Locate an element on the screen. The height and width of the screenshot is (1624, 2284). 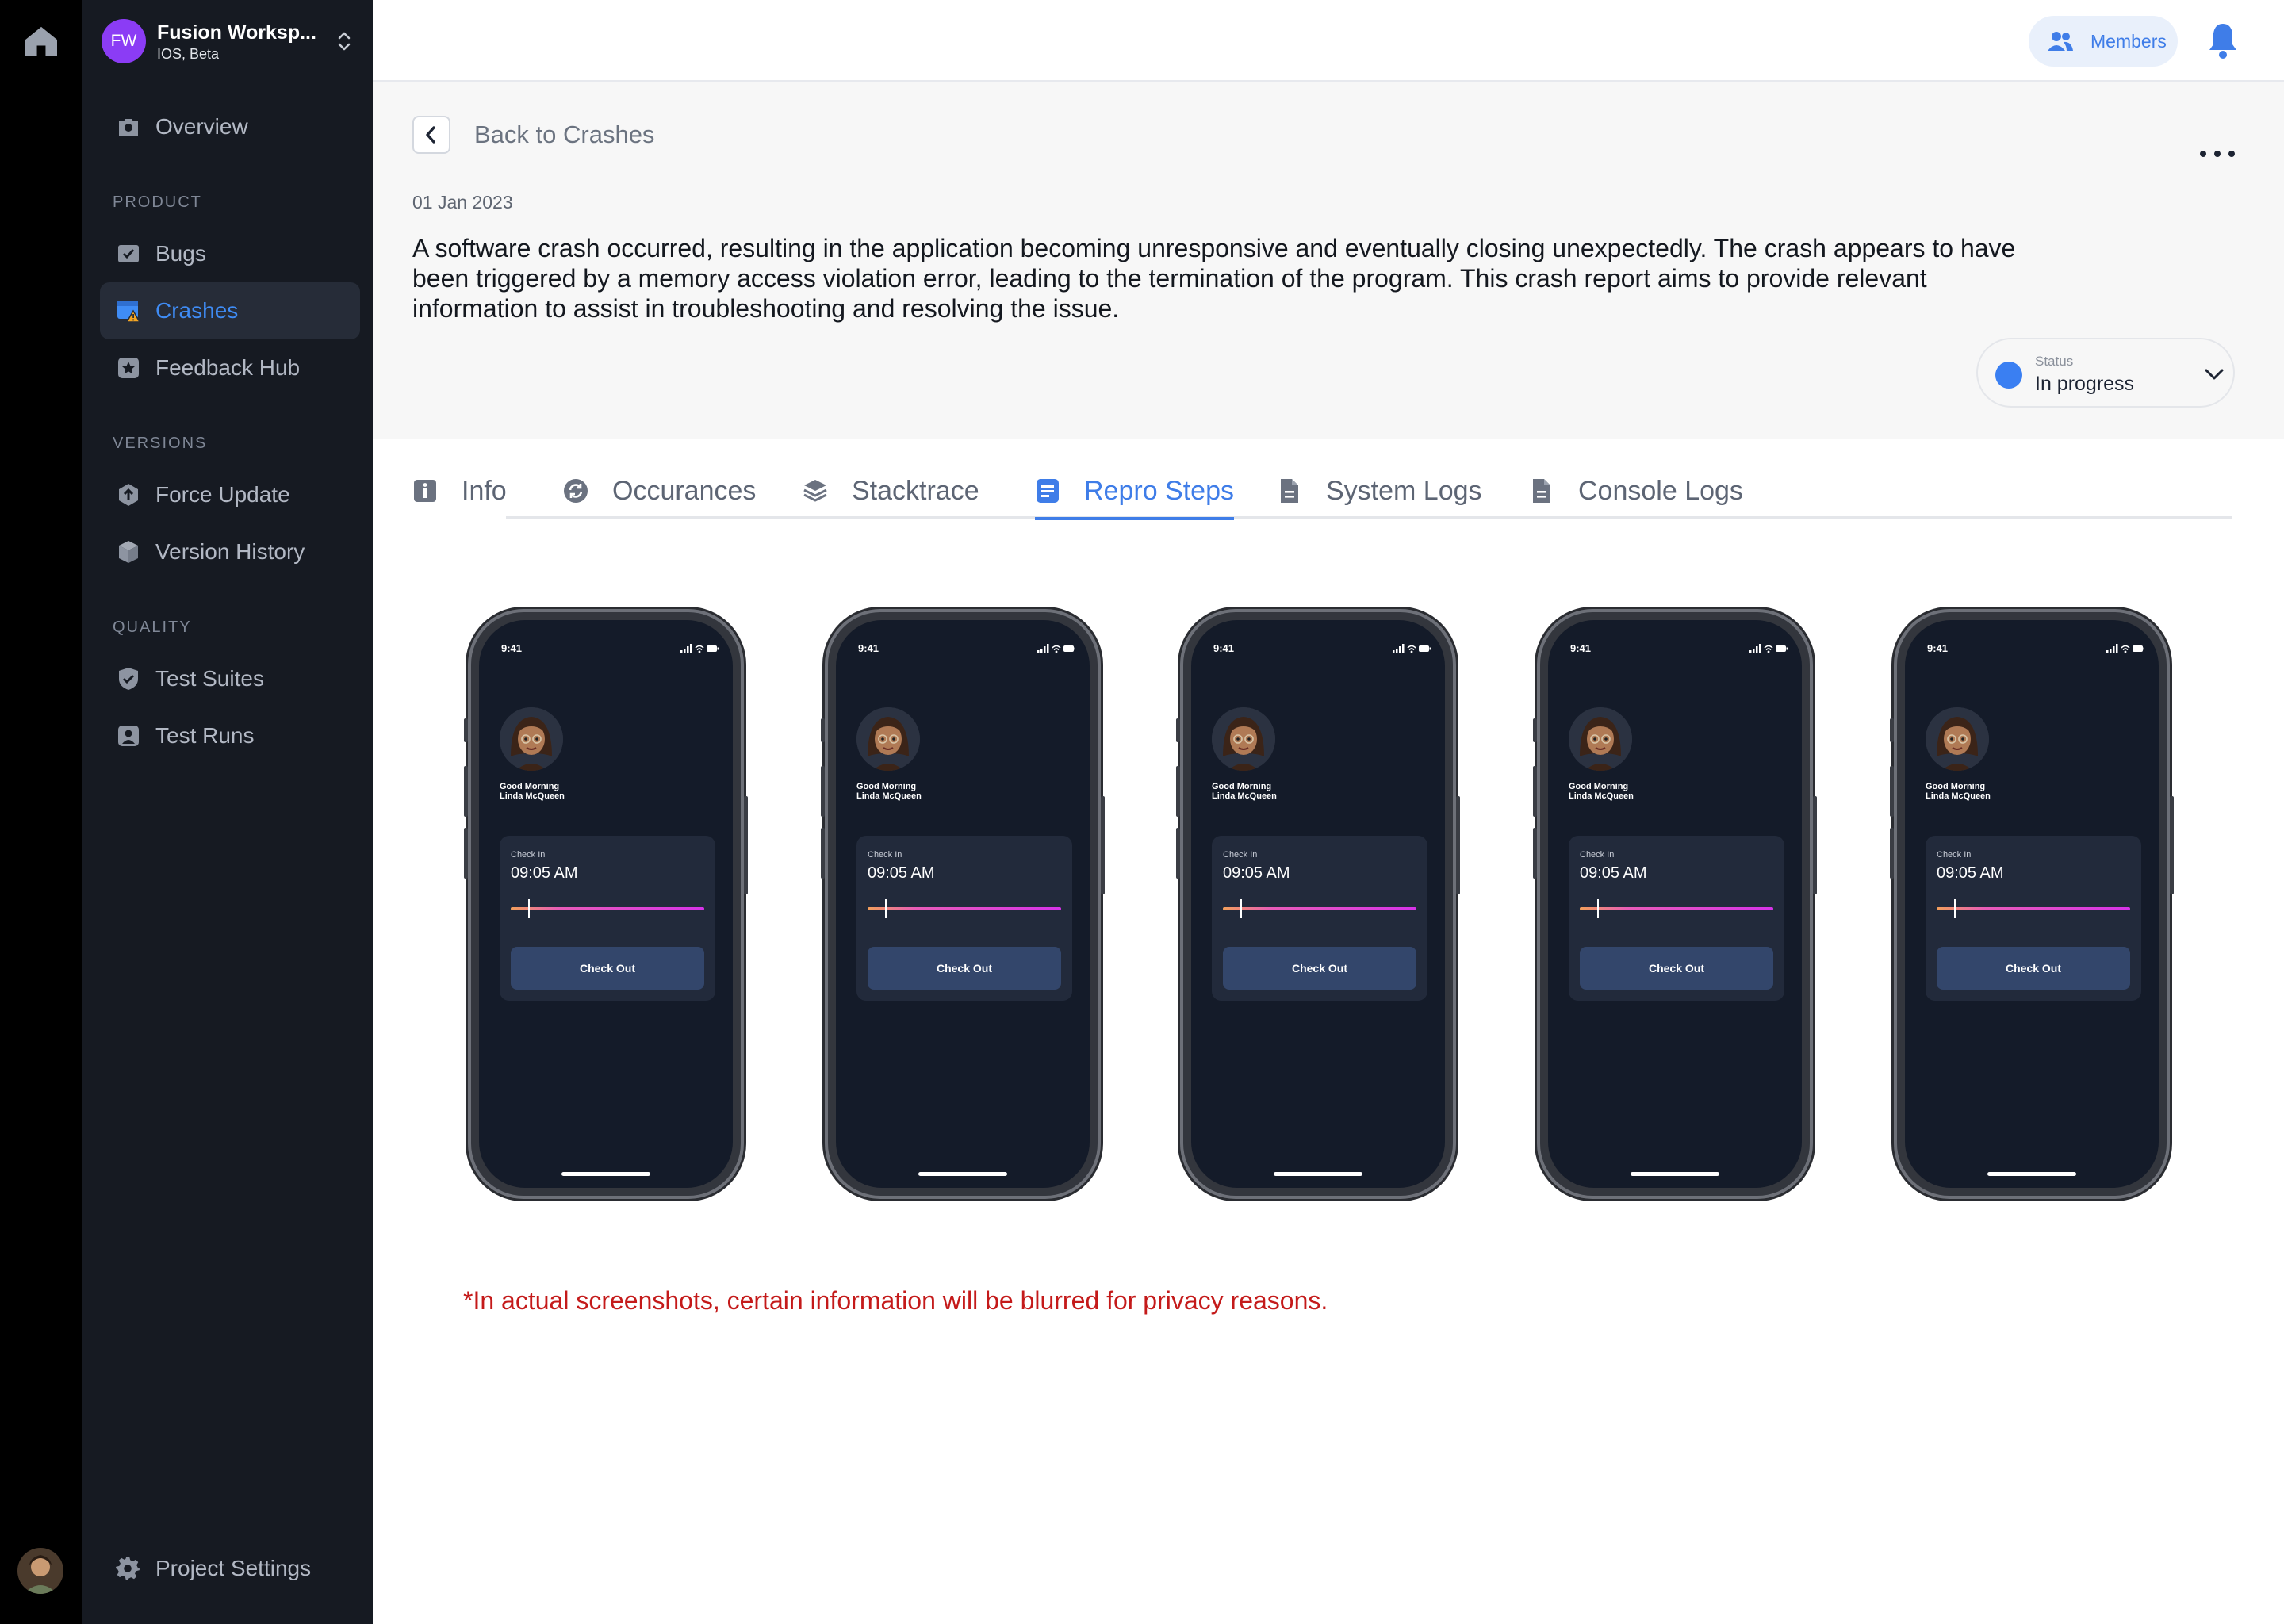
sidebar-item-overview: Overview is located at coordinates (230, 126).